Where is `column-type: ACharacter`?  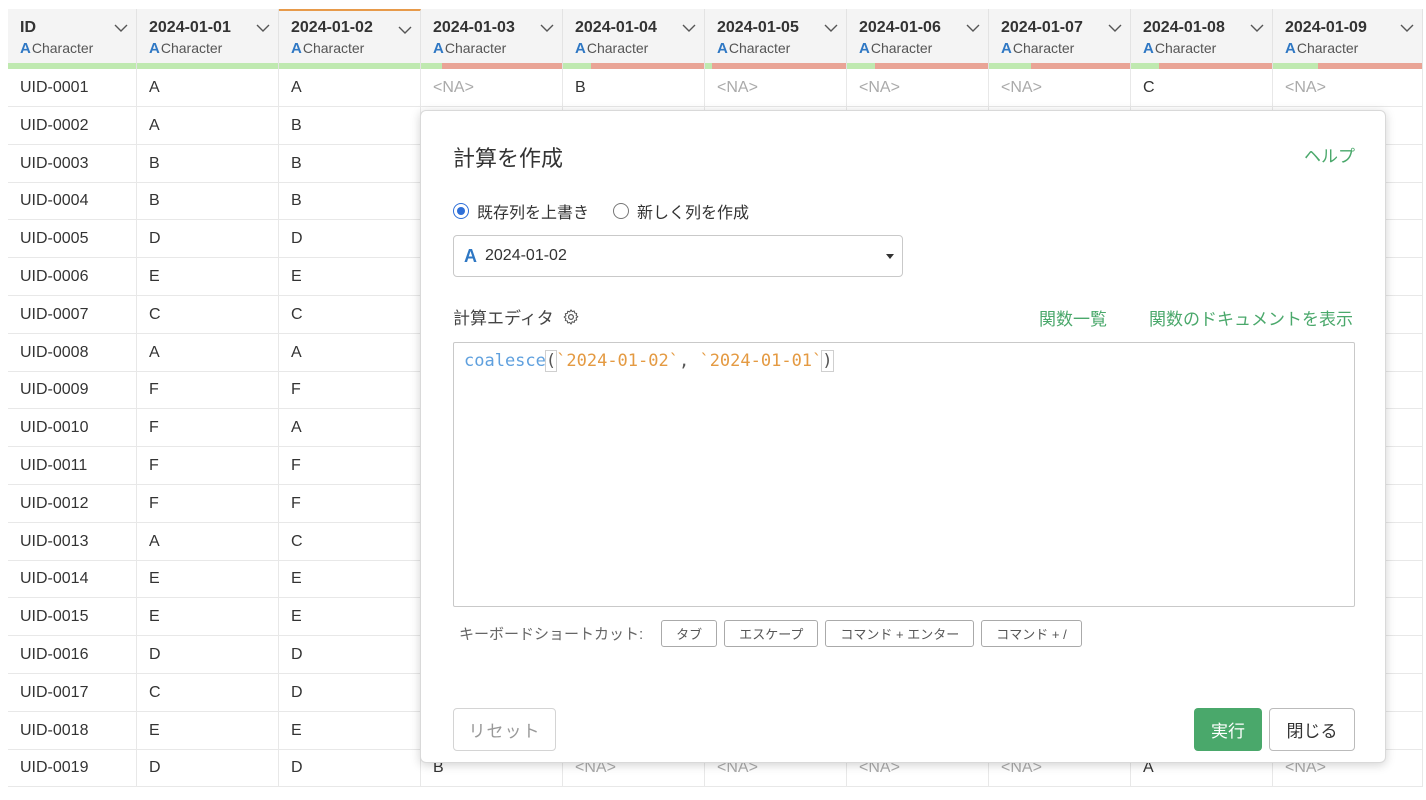
column-type: ACharacter is located at coordinates (1348, 48).